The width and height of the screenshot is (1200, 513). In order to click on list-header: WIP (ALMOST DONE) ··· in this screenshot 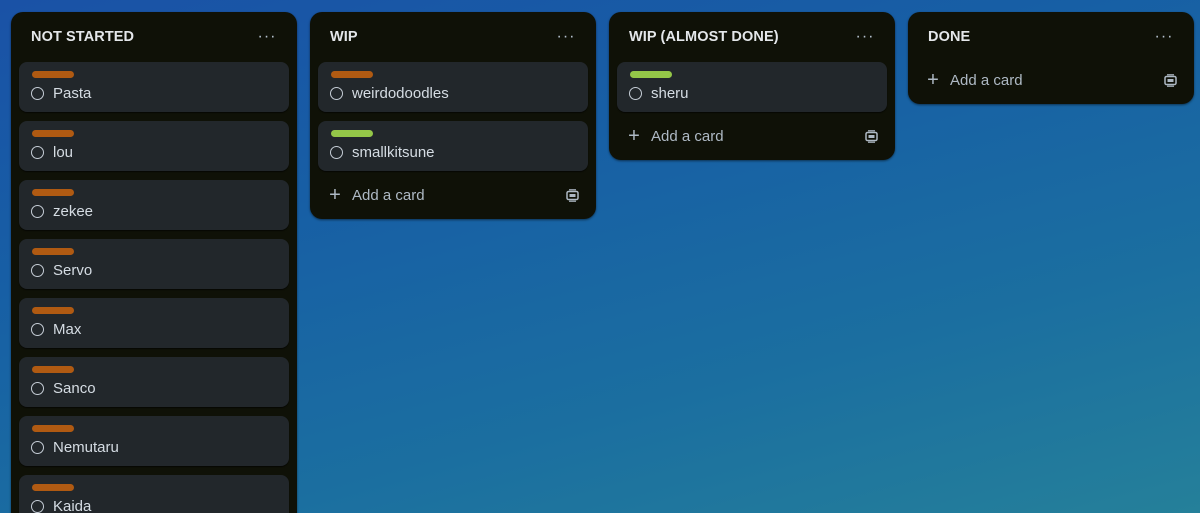, I will do `click(752, 37)`.